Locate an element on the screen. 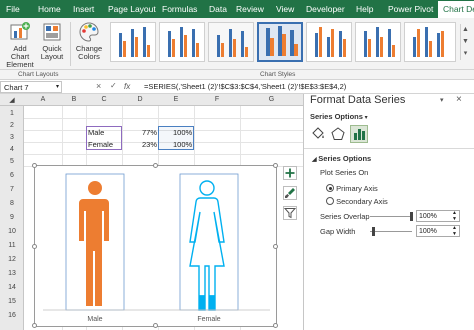  secondary-axis-radio is located at coordinates (330, 201).